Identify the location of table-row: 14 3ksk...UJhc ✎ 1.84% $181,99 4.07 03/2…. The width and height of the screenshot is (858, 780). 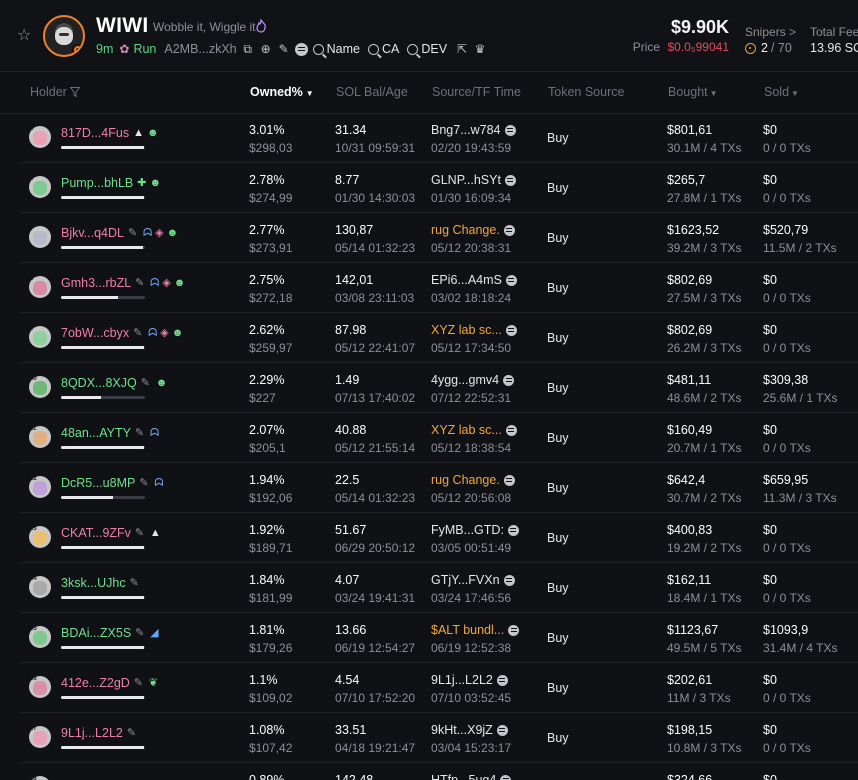
(439, 588).